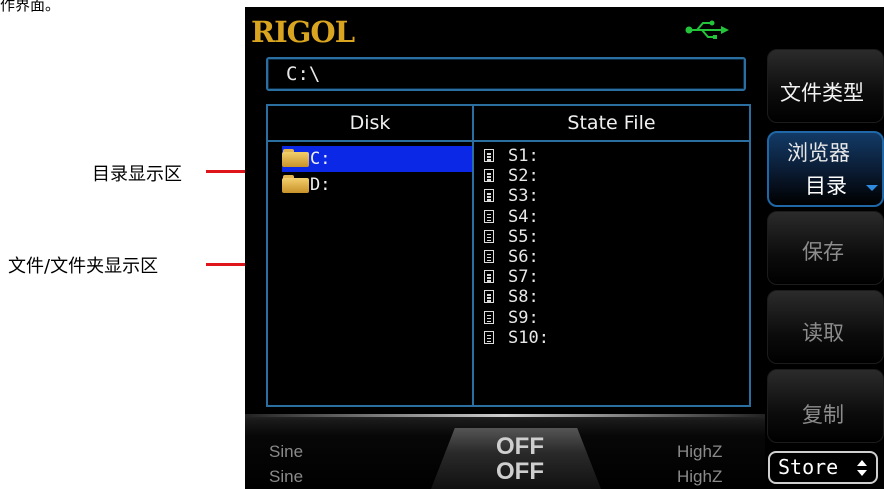 Image resolution: width=884 pixels, height=489 pixels. Describe the element at coordinates (286, 451) in the screenshot. I see `ch1-waveform: Sine` at that location.